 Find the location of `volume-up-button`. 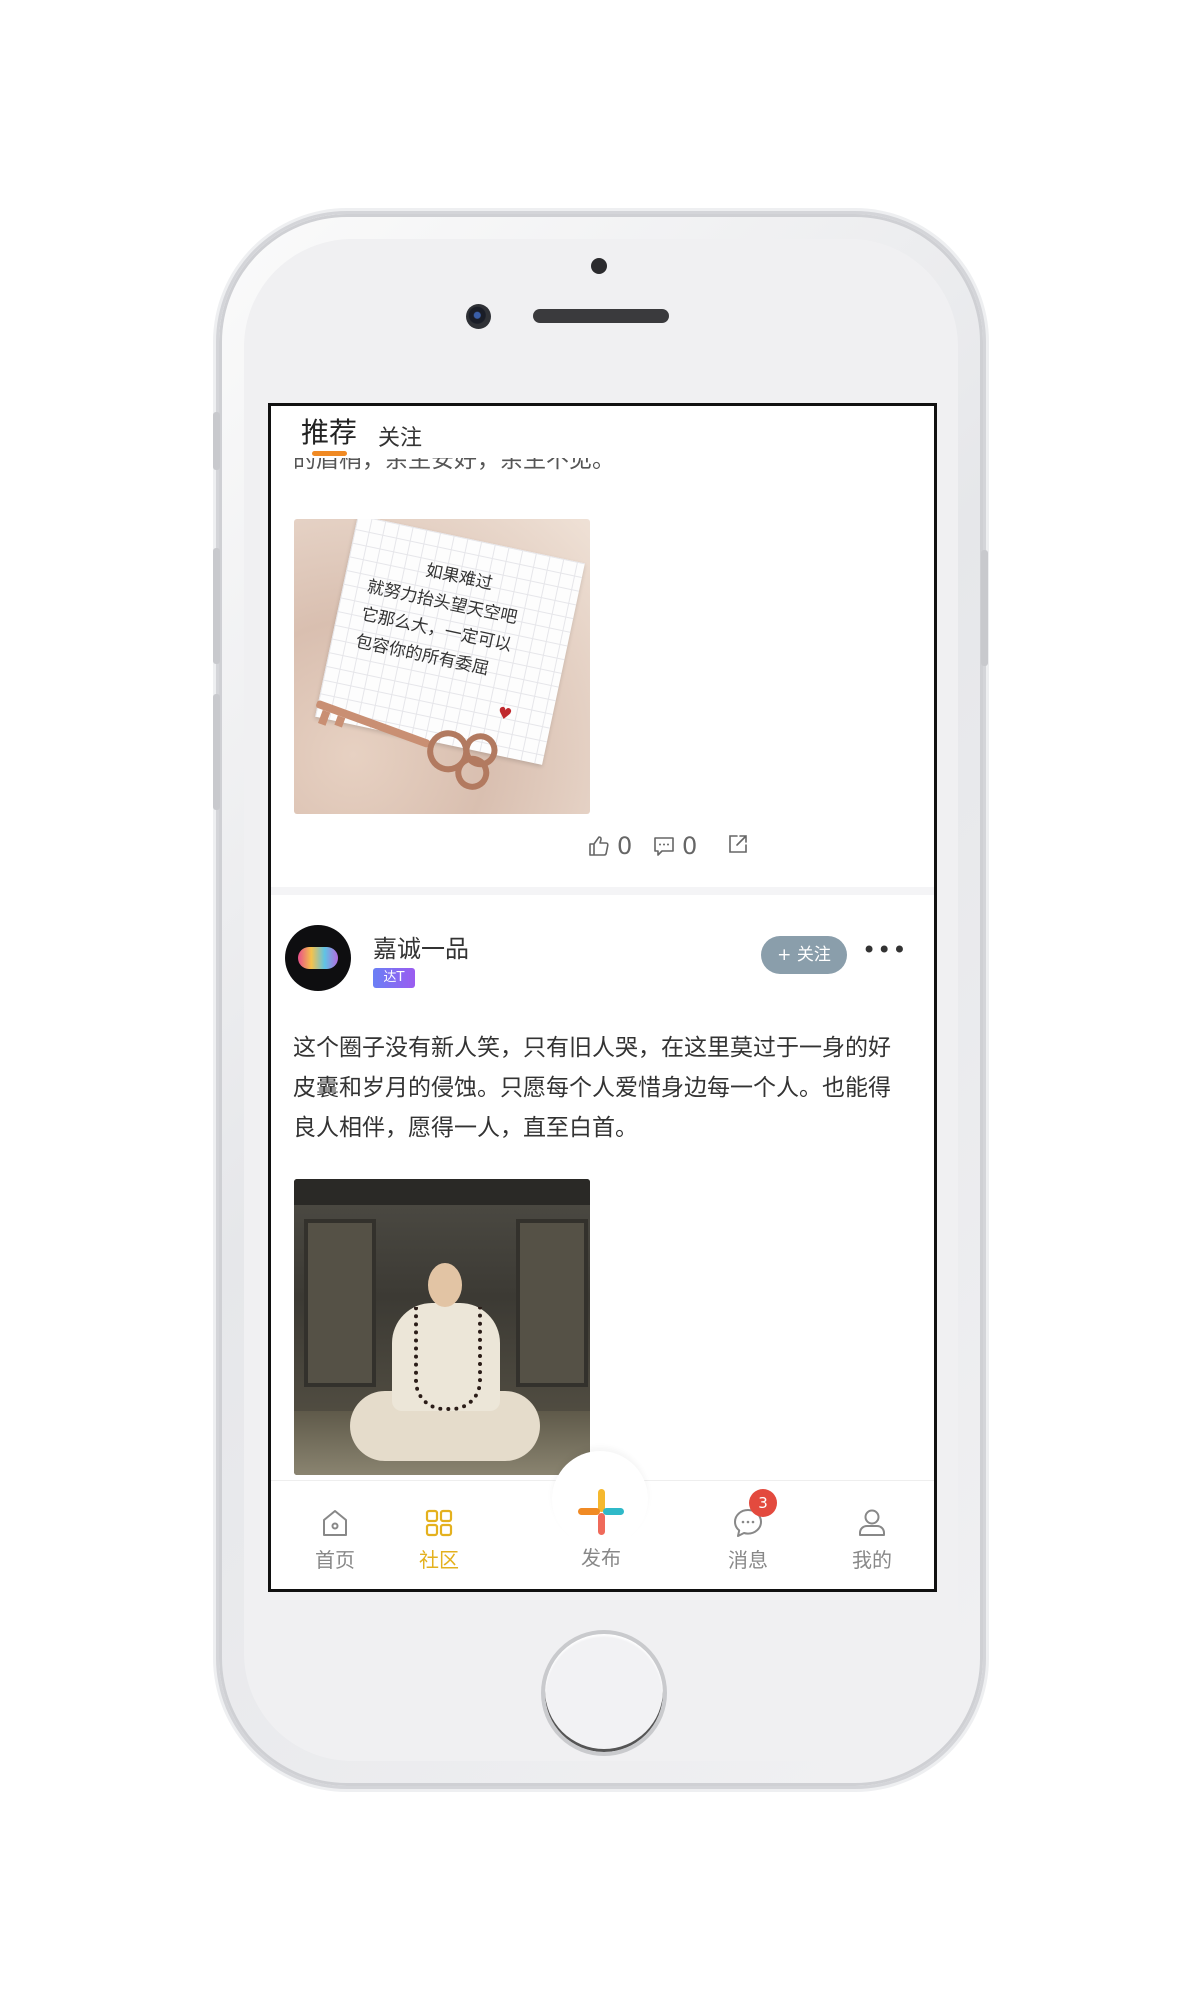

volume-up-button is located at coordinates (216, 606).